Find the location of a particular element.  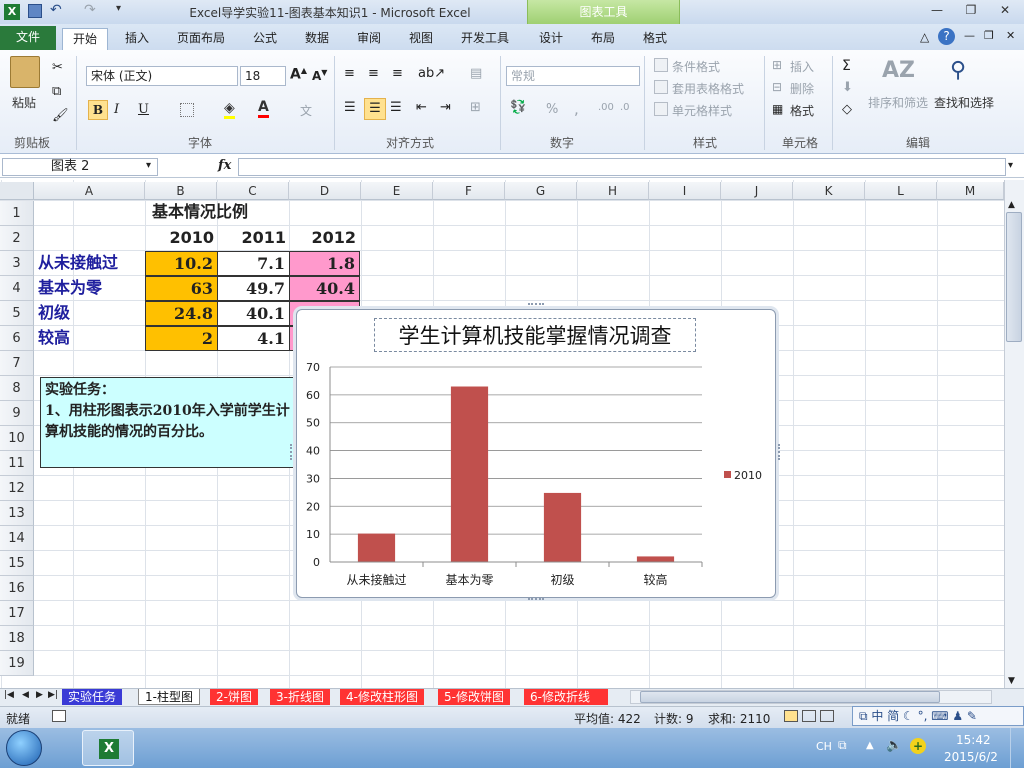

tab-review: 审阅 is located at coordinates (369, 39).